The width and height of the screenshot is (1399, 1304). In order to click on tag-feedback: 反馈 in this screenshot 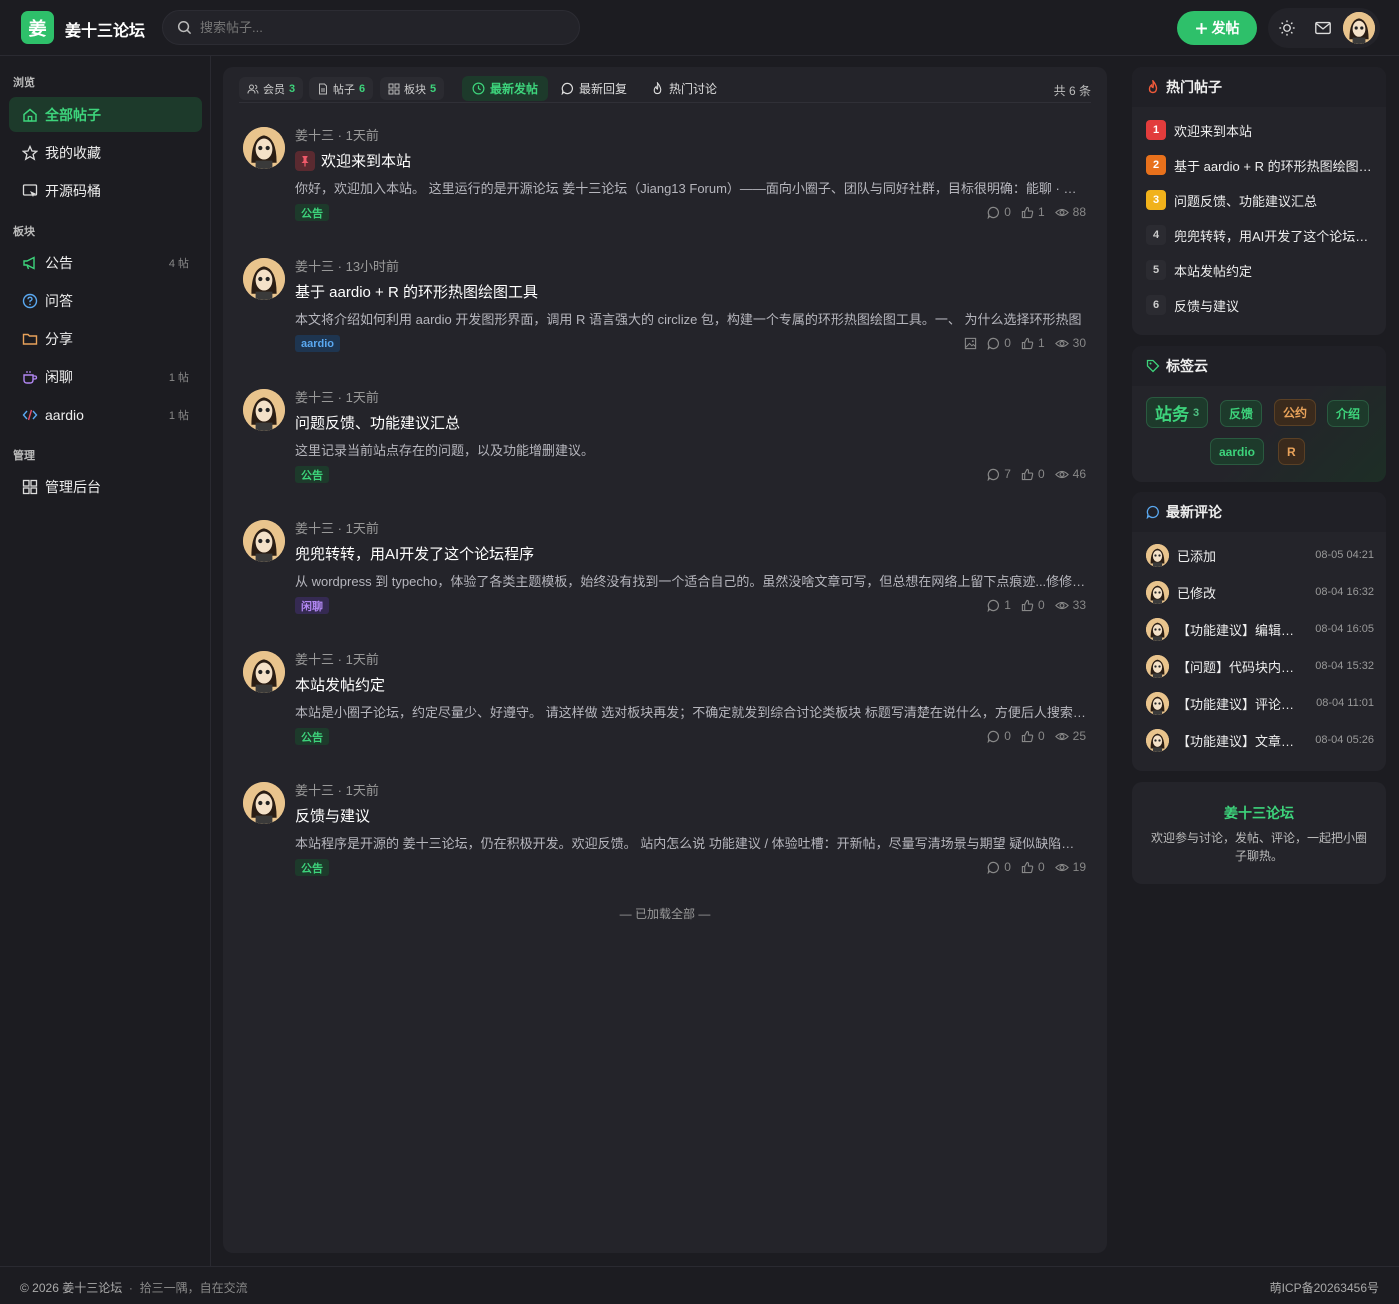, I will do `click(1241, 413)`.